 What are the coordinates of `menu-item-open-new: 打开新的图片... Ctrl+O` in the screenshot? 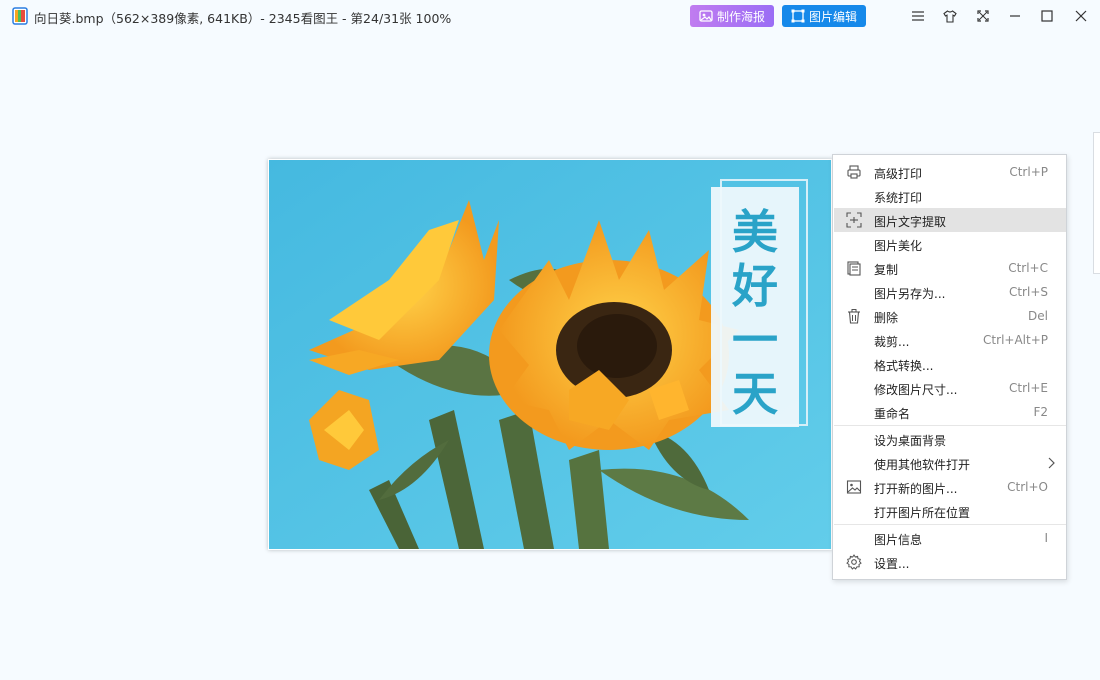 It's located at (950, 487).